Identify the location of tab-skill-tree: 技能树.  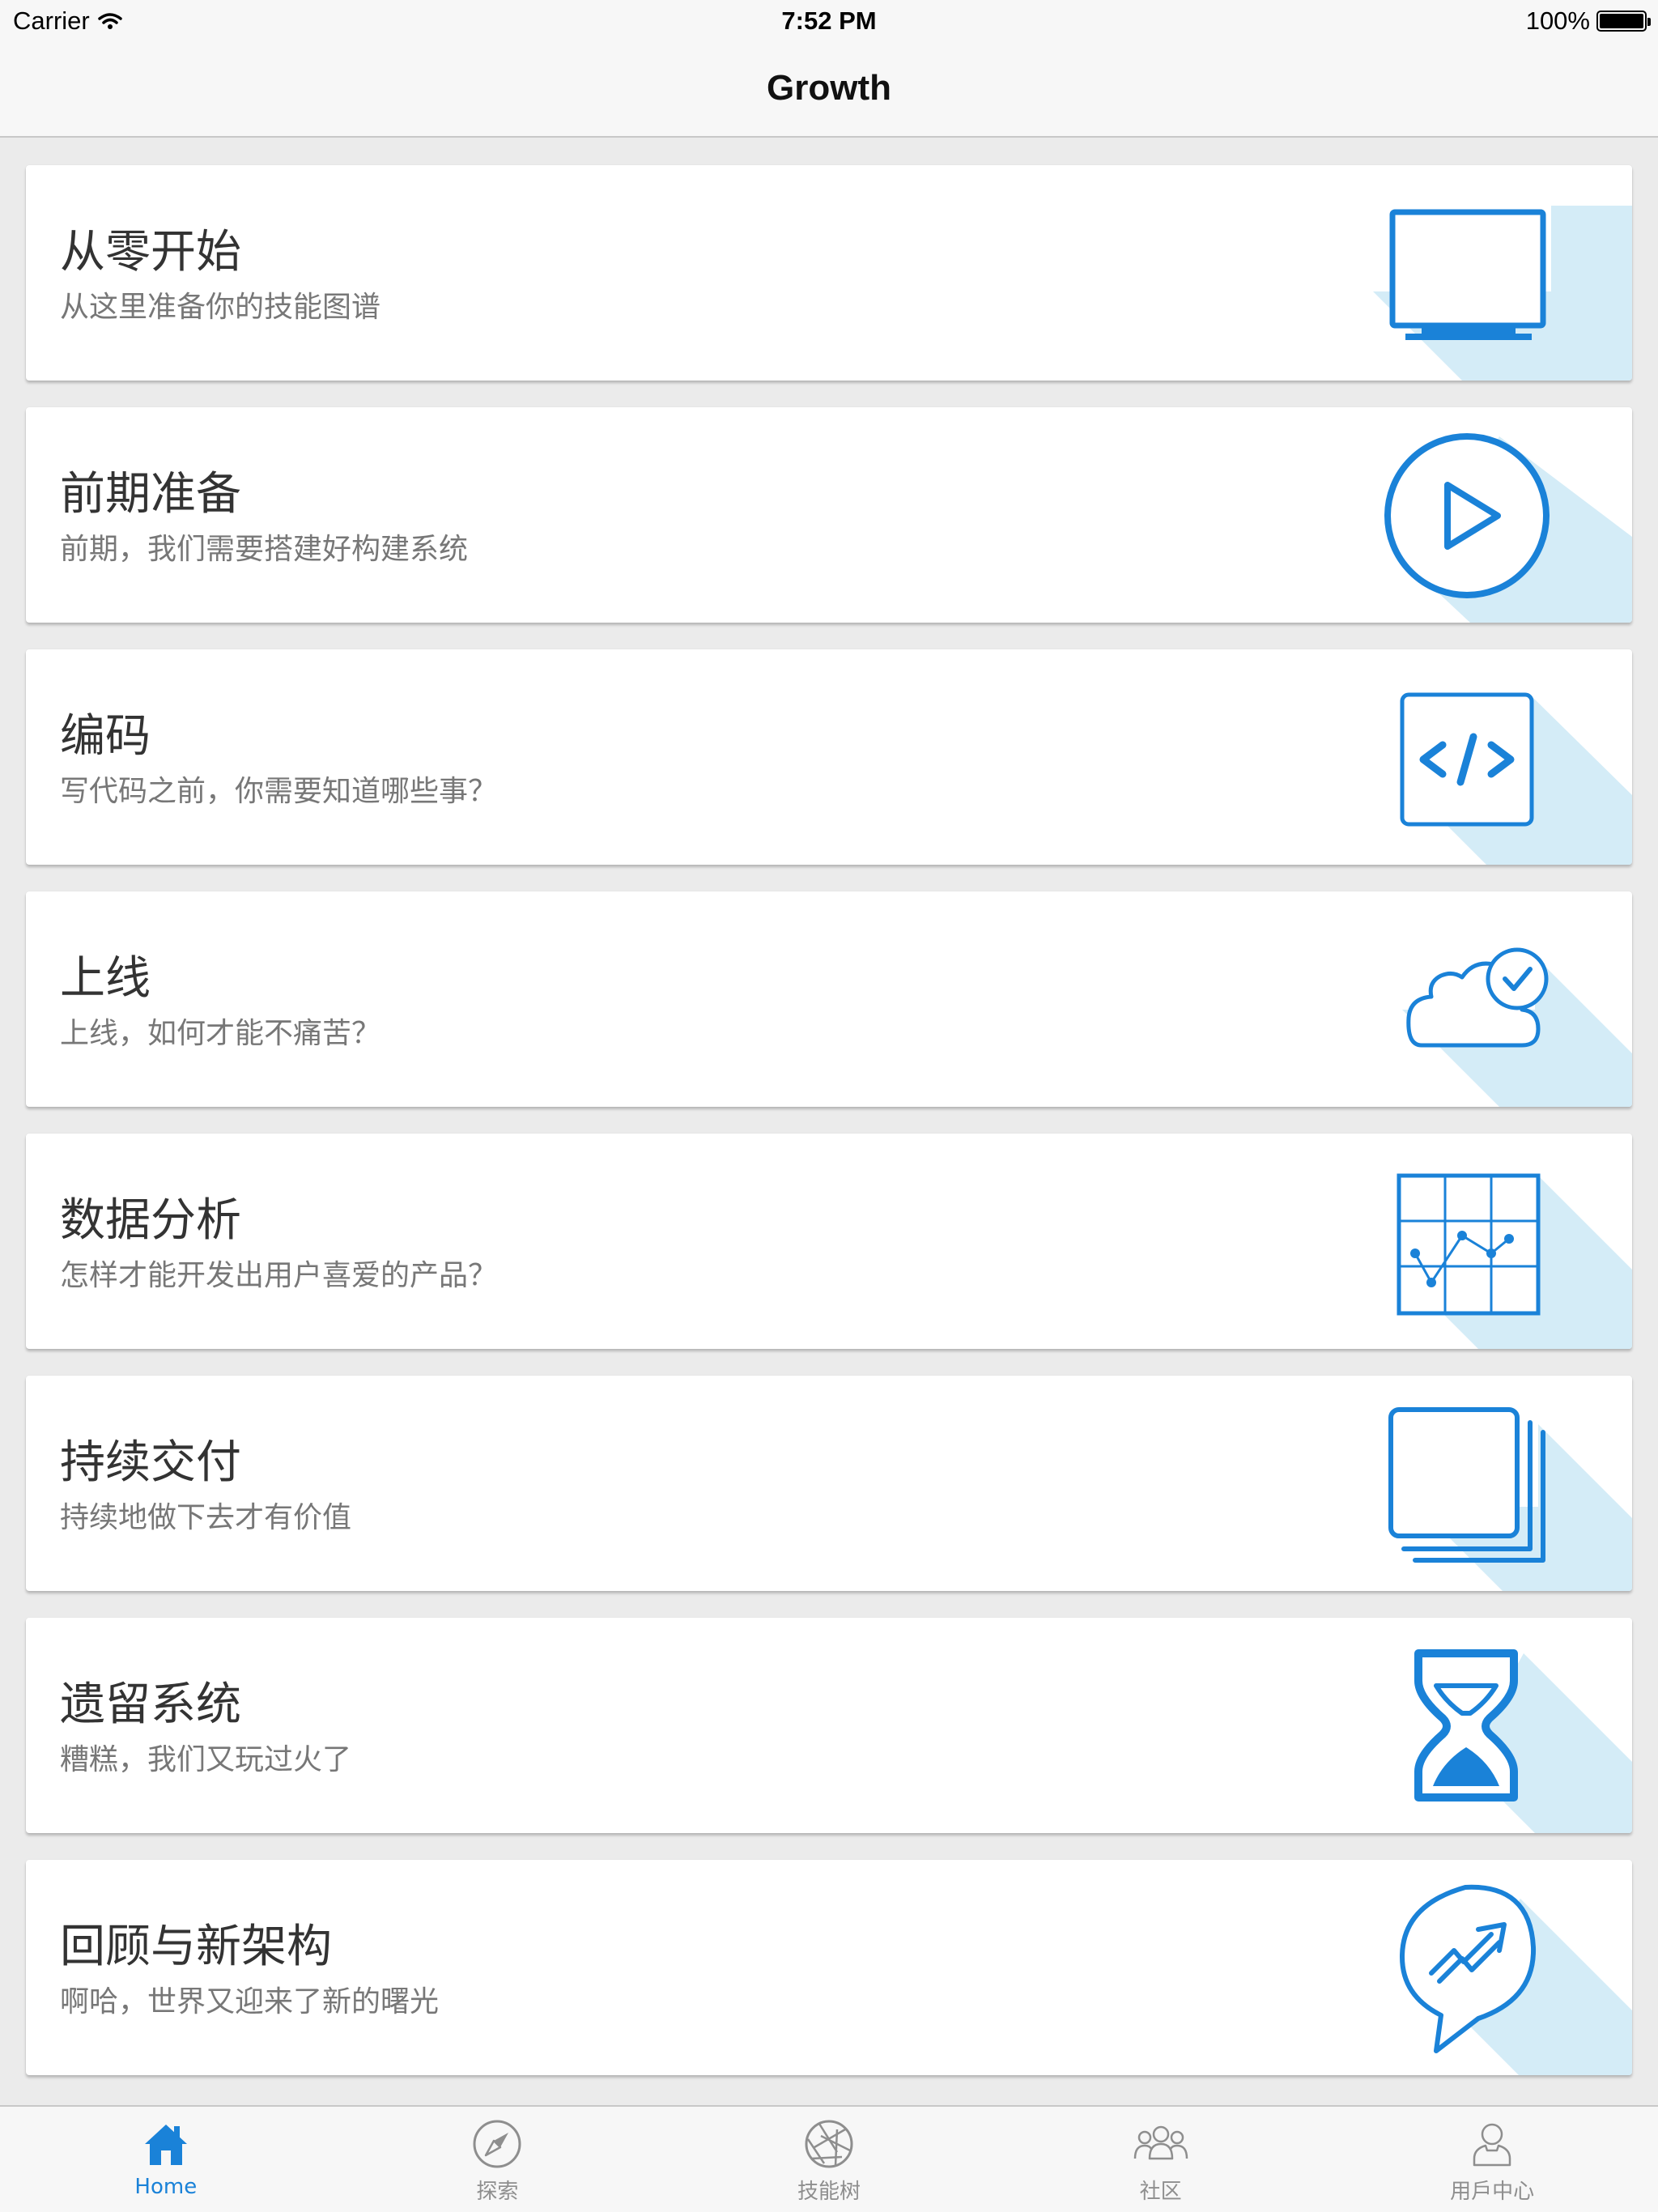
(829, 2160).